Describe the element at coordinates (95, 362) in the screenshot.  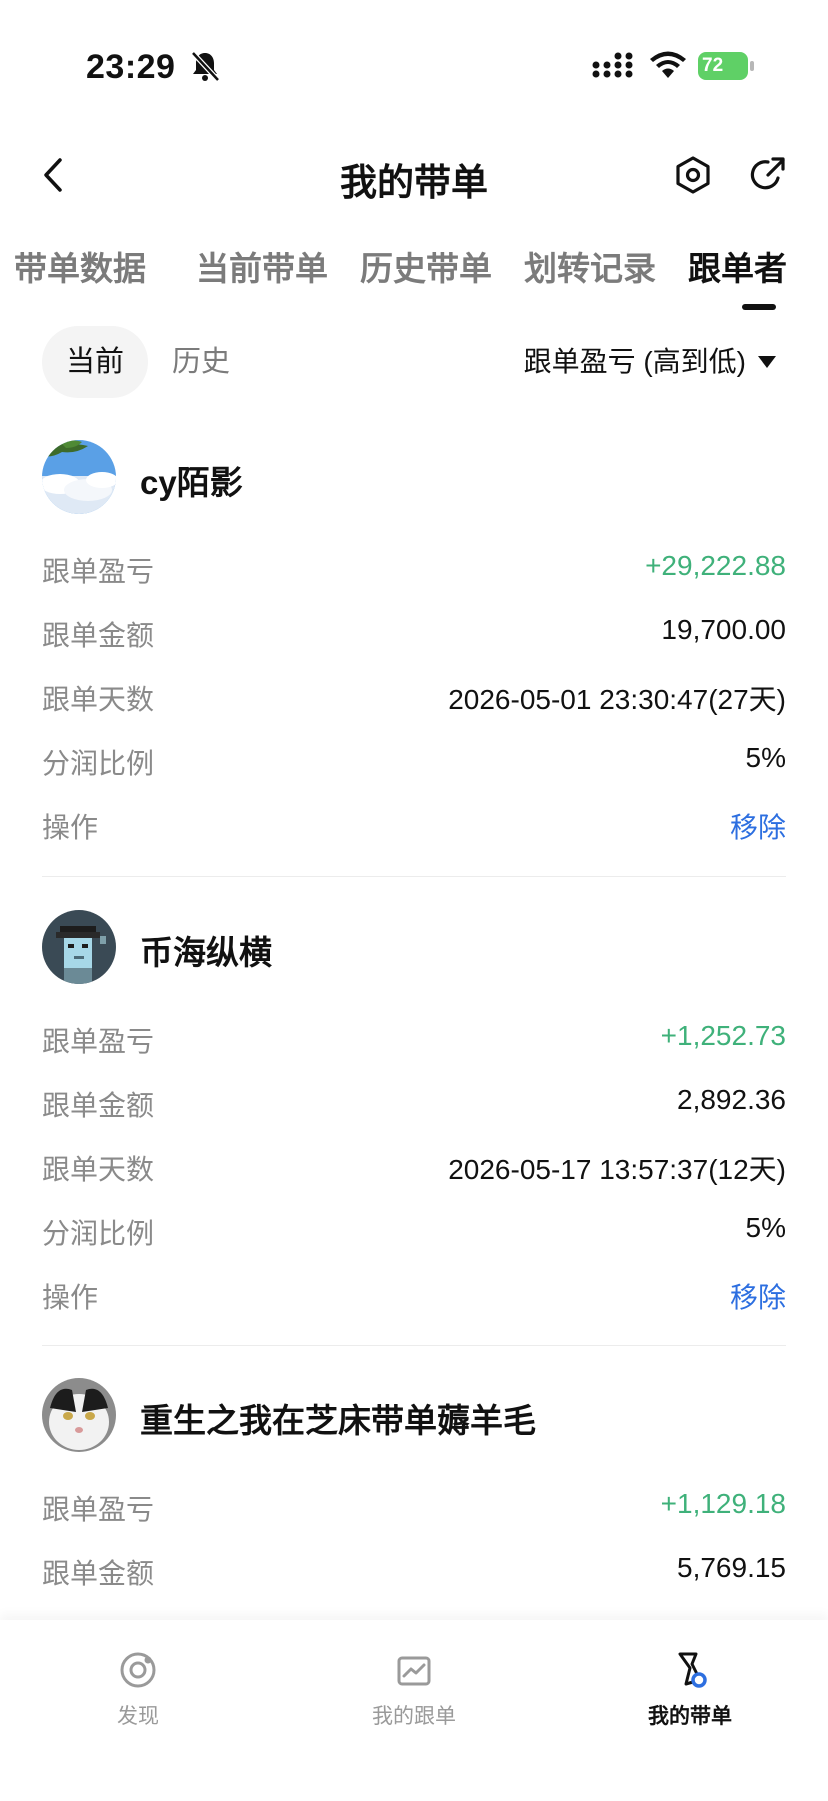
I see `subtab-current: 当前` at that location.